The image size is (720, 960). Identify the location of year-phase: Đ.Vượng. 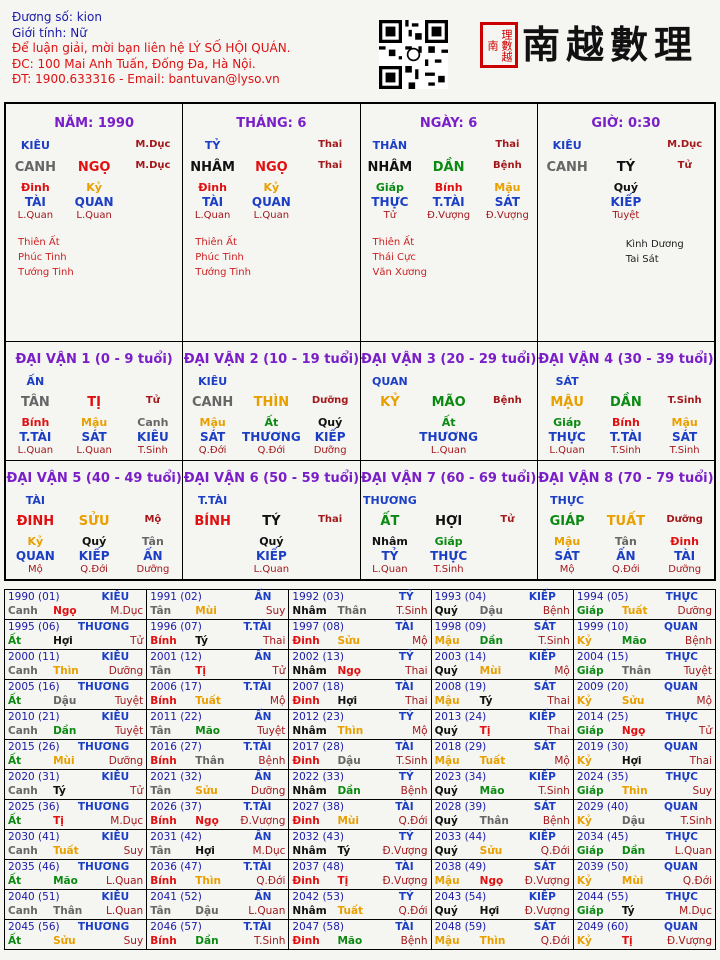
(689, 940).